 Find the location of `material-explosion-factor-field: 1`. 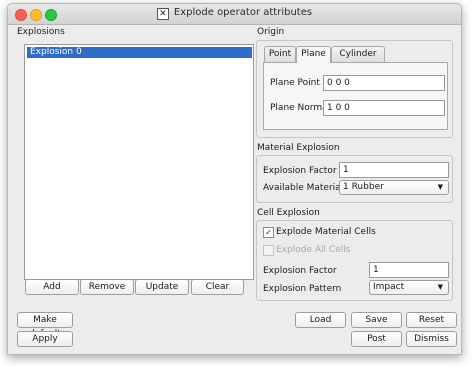

material-explosion-factor-field: 1 is located at coordinates (394, 170).